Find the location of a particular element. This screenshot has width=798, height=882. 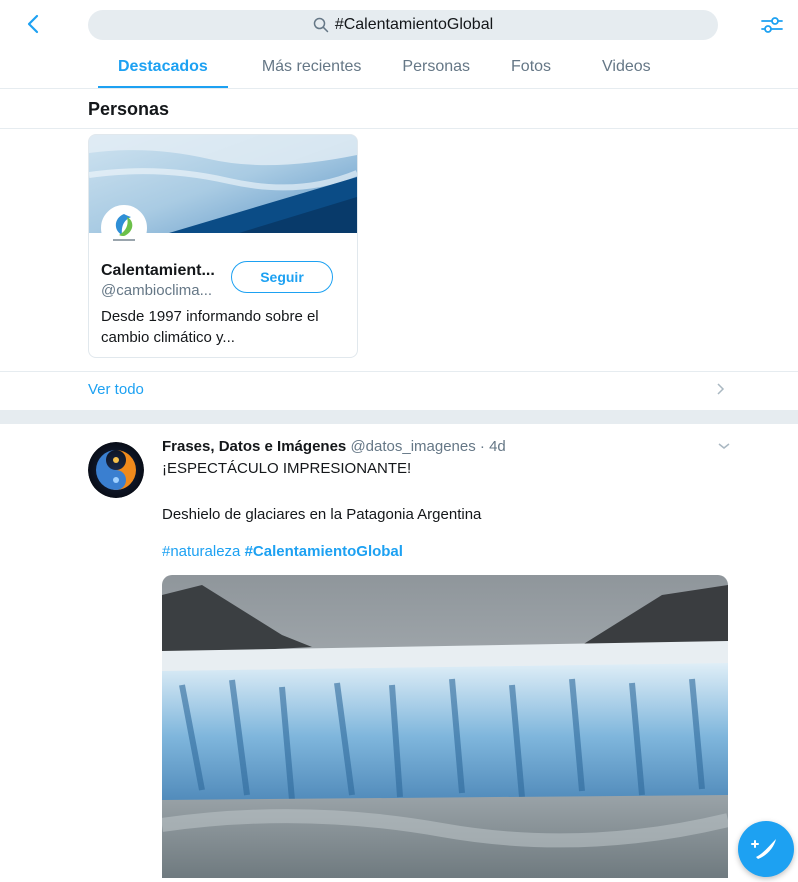

back-button is located at coordinates (34, 24).